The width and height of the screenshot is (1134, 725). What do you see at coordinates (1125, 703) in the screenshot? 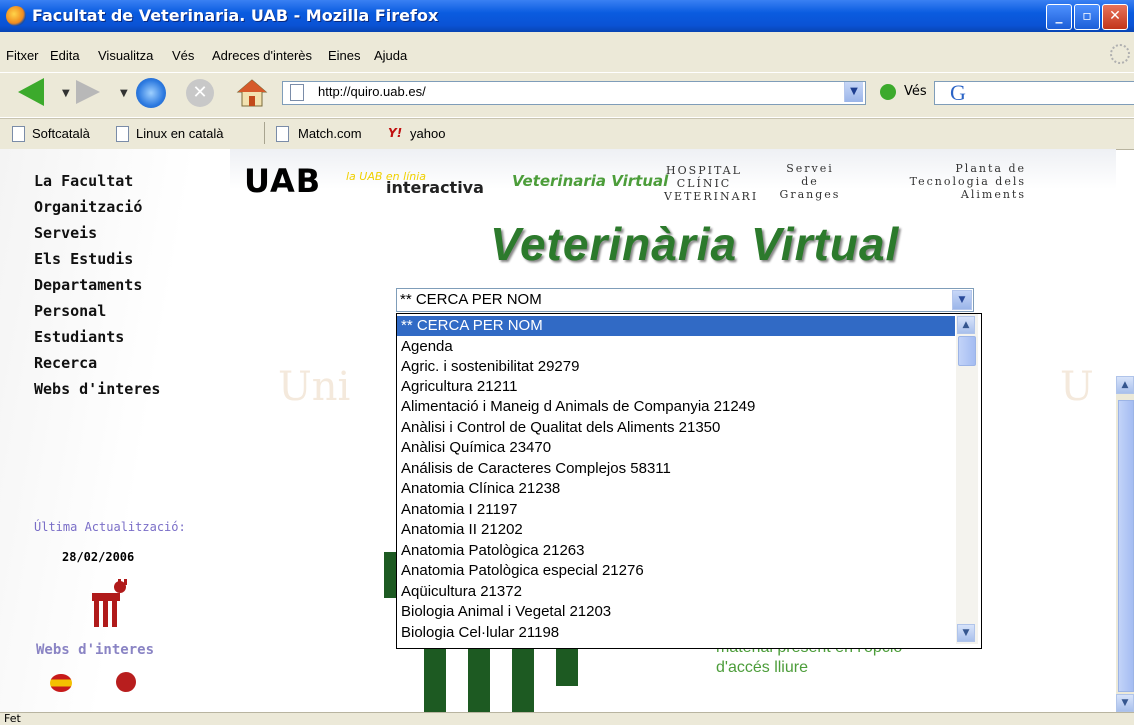
I see `scroll-down-icon: ▼` at bounding box center [1125, 703].